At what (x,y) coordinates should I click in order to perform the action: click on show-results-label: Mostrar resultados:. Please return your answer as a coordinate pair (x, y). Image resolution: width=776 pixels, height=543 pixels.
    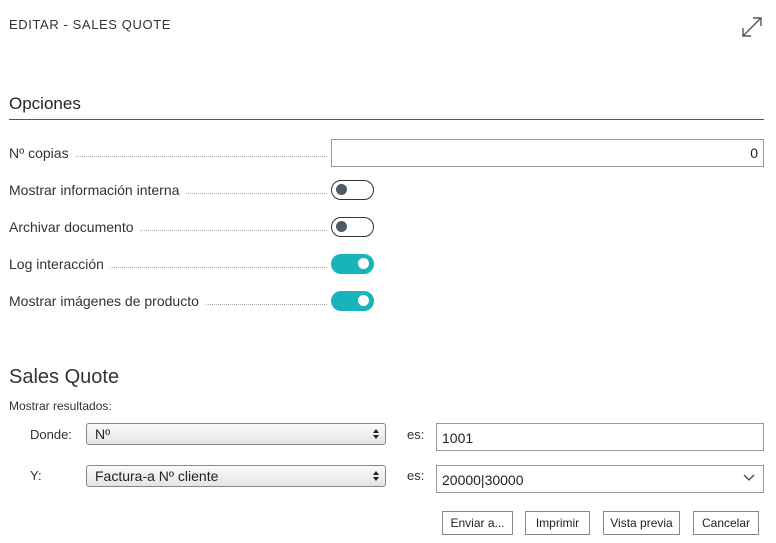
    Looking at the image, I should click on (60, 406).